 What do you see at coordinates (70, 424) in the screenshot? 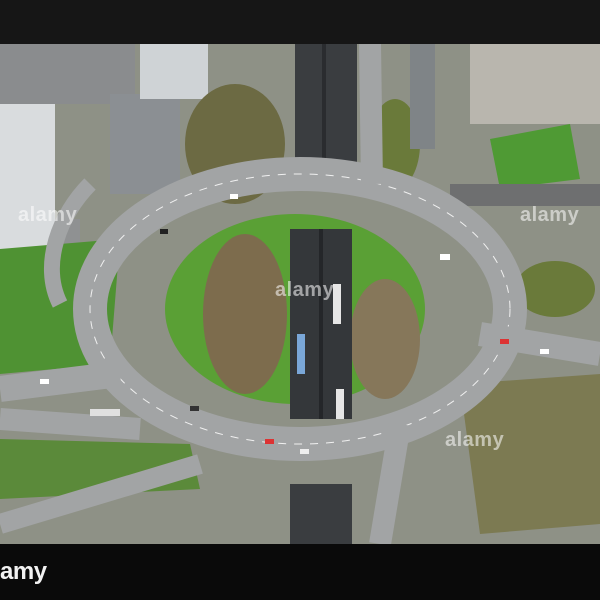
I see `road-west-exit` at bounding box center [70, 424].